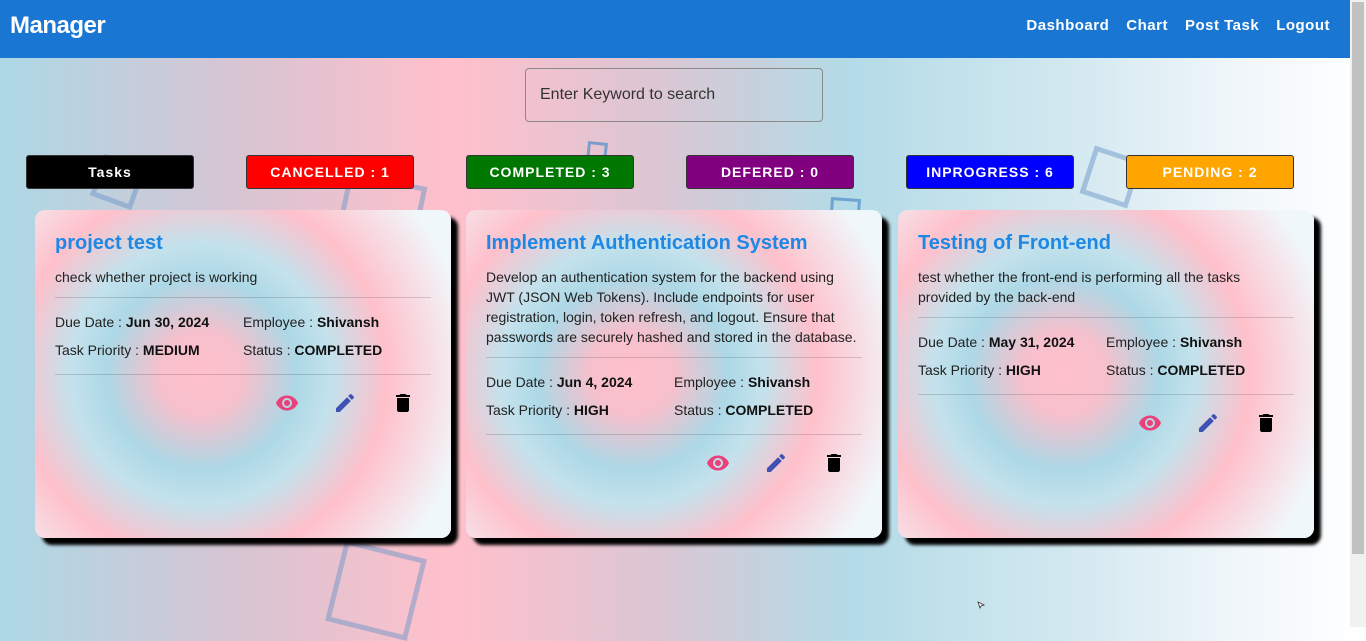 Image resolution: width=1366 pixels, height=641 pixels. I want to click on task-title: project test, so click(109, 243).